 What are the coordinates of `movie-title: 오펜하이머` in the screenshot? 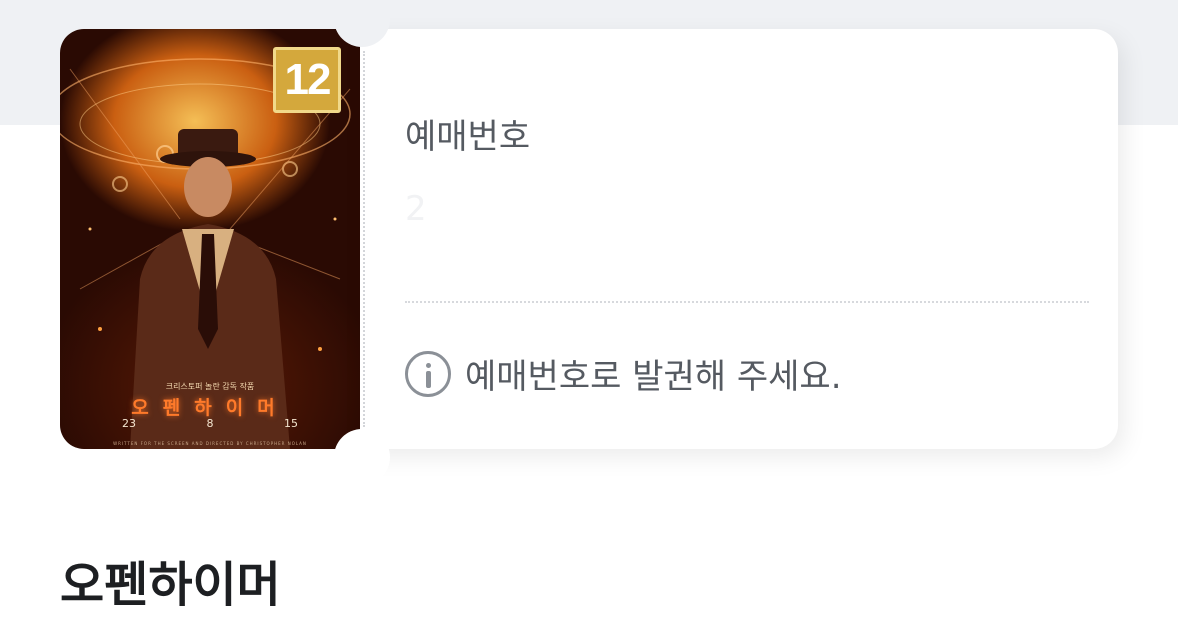 It's located at (170, 585).